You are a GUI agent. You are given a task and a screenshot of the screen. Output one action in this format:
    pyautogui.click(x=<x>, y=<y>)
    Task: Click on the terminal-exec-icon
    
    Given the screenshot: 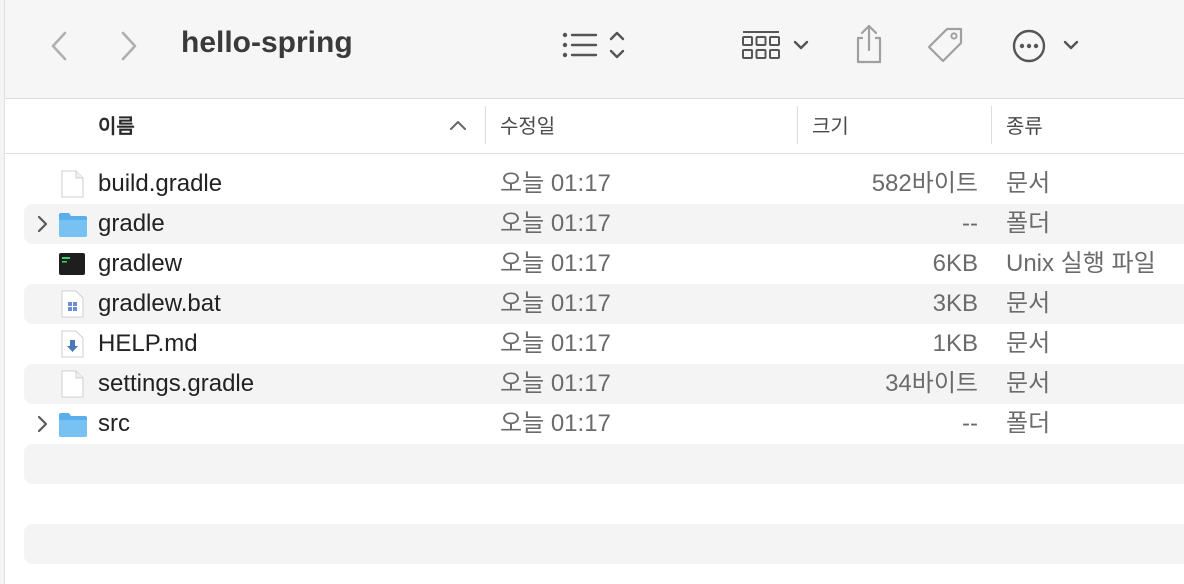 What is the action you would take?
    pyautogui.click(x=72, y=264)
    